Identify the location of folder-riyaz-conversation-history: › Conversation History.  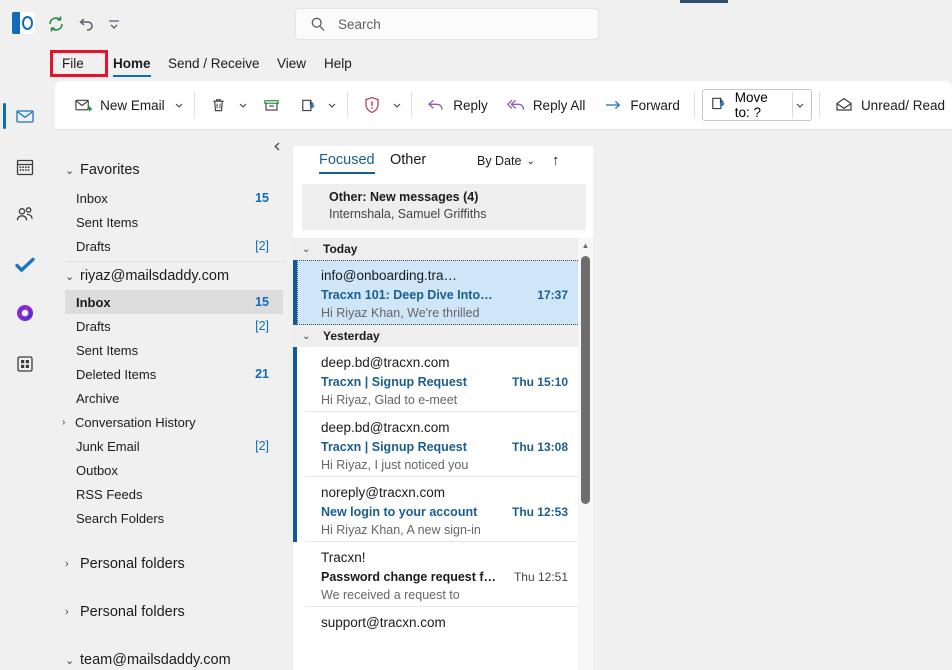
(172, 422).